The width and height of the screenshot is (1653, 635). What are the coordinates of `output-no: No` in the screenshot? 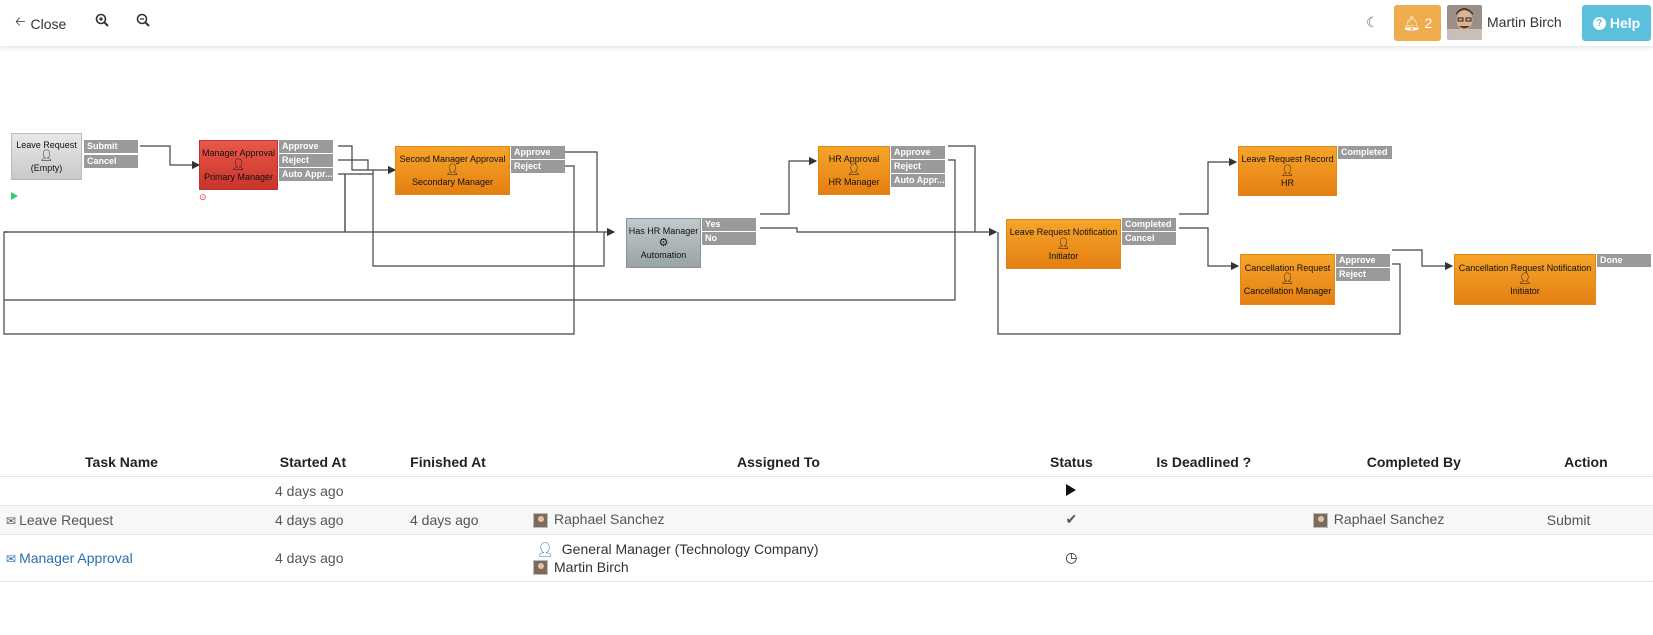 It's located at (729, 238).